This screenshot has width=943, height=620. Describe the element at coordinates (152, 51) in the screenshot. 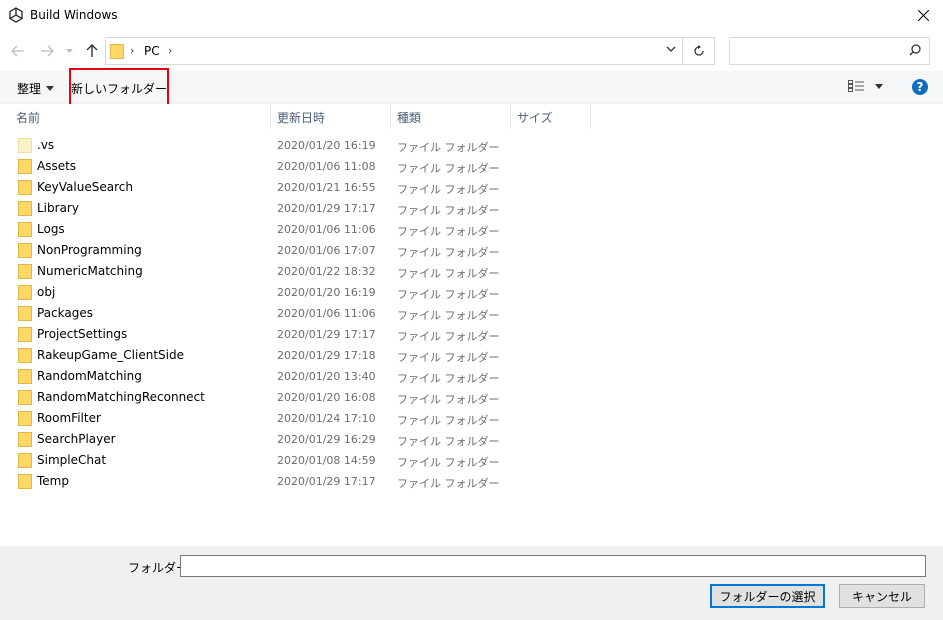

I see `breadcrumb-pc: PC` at that location.